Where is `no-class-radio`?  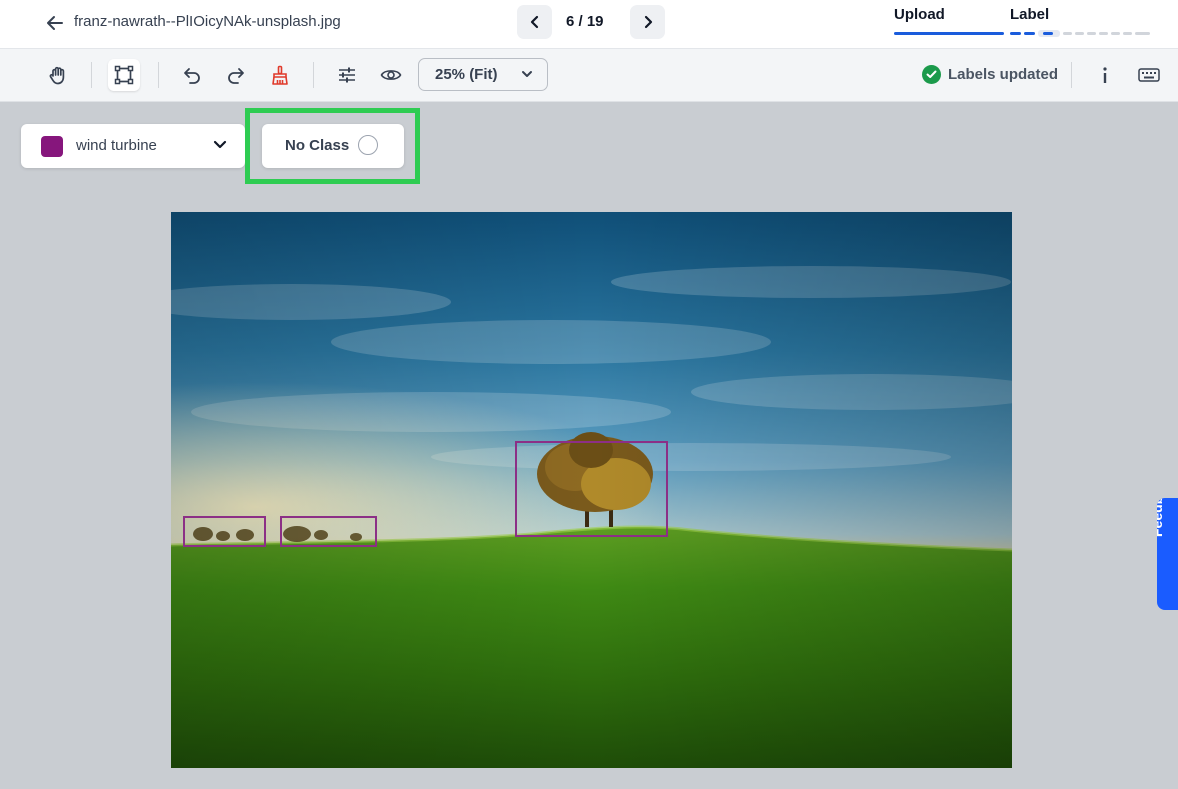
no-class-radio is located at coordinates (368, 145).